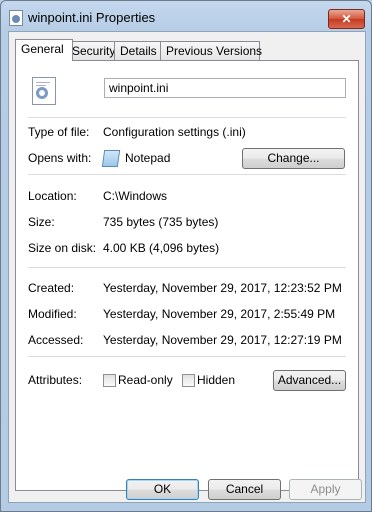  I want to click on location-value: C:\Windows, so click(135, 196).